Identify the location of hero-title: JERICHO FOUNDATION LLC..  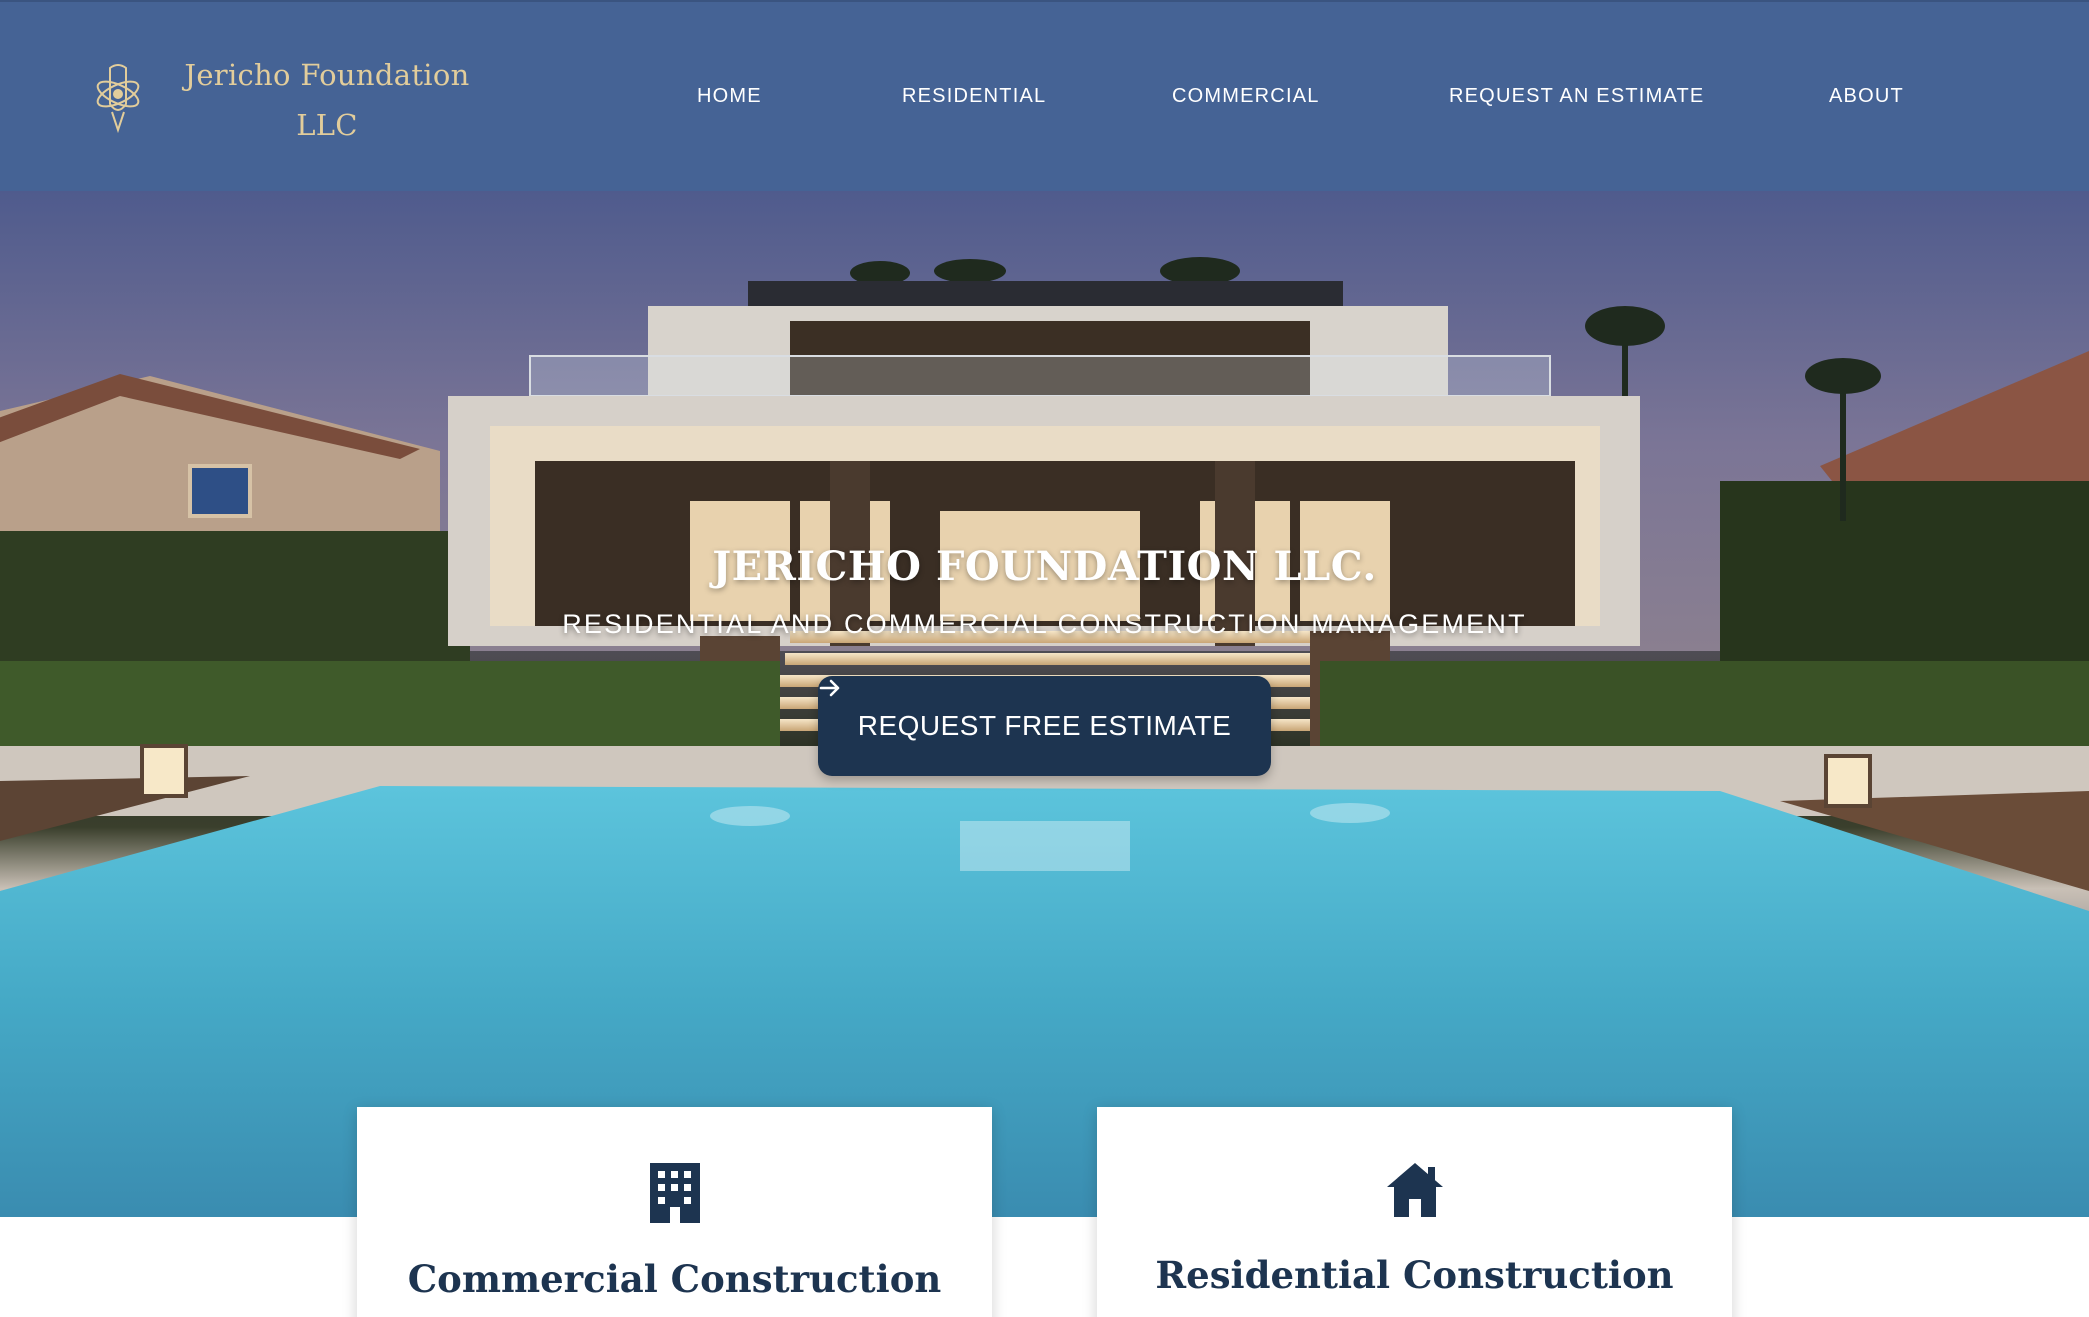
(1044, 566).